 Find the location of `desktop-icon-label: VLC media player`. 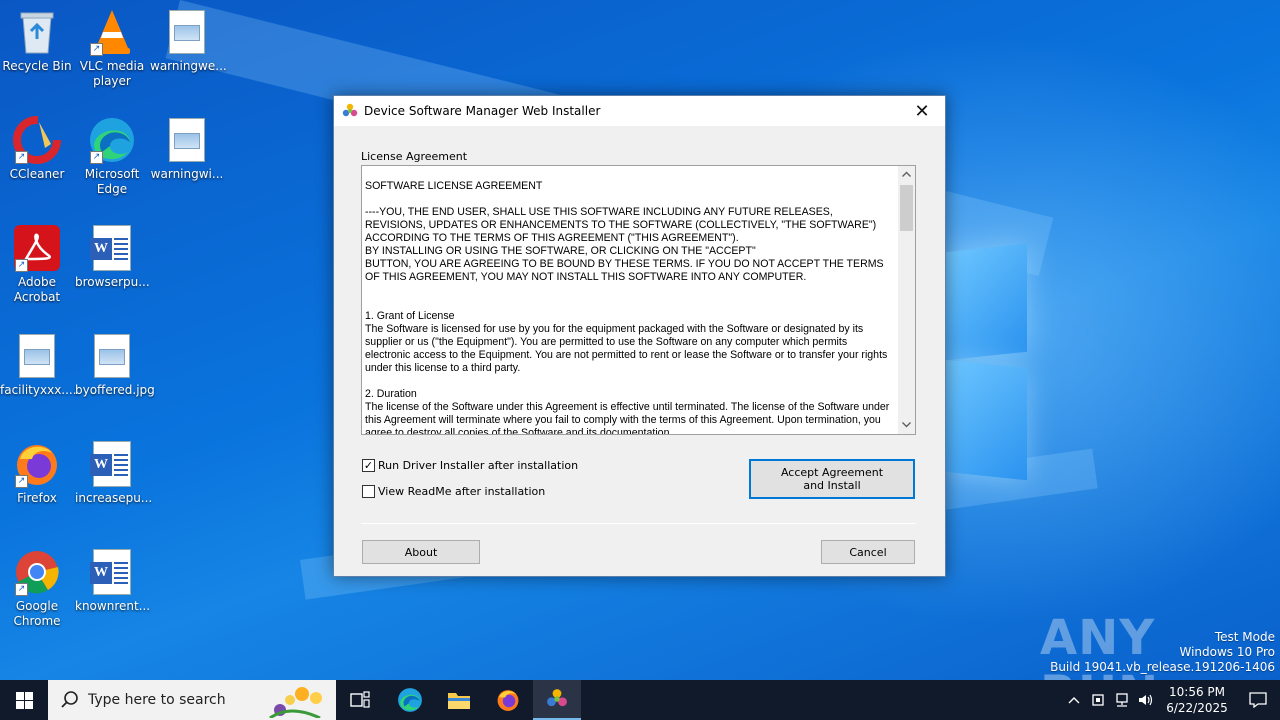

desktop-icon-label: VLC media player is located at coordinates (112, 73).